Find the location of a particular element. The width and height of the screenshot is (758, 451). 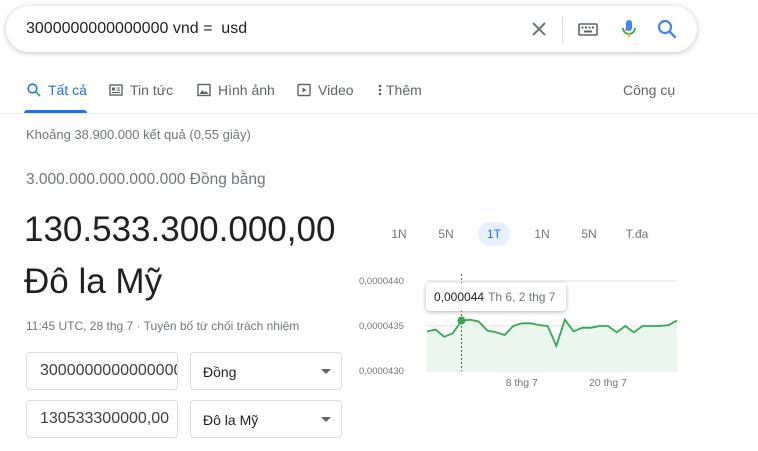

from-amount-input is located at coordinates (102, 371).